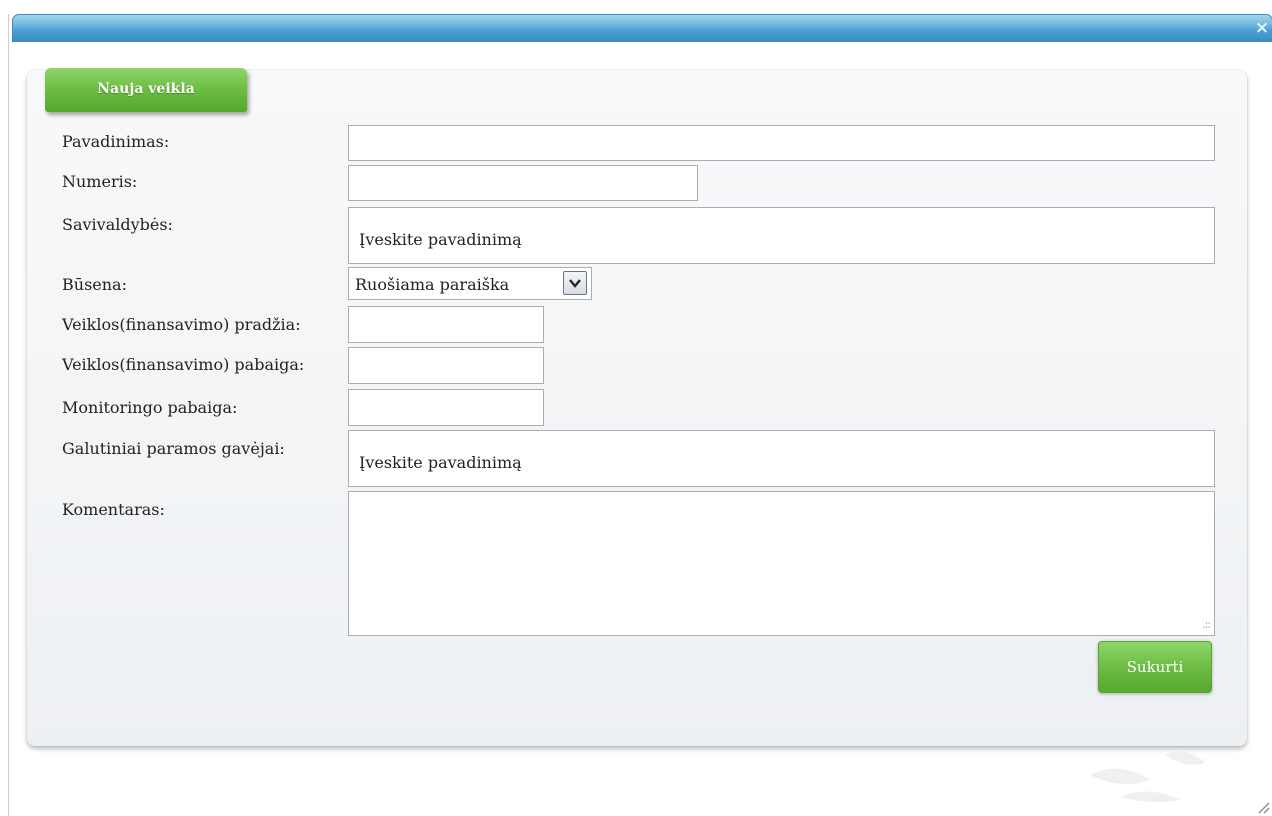  I want to click on savivaldybes-token-input: Įveskite pavadinimą, so click(781, 235).